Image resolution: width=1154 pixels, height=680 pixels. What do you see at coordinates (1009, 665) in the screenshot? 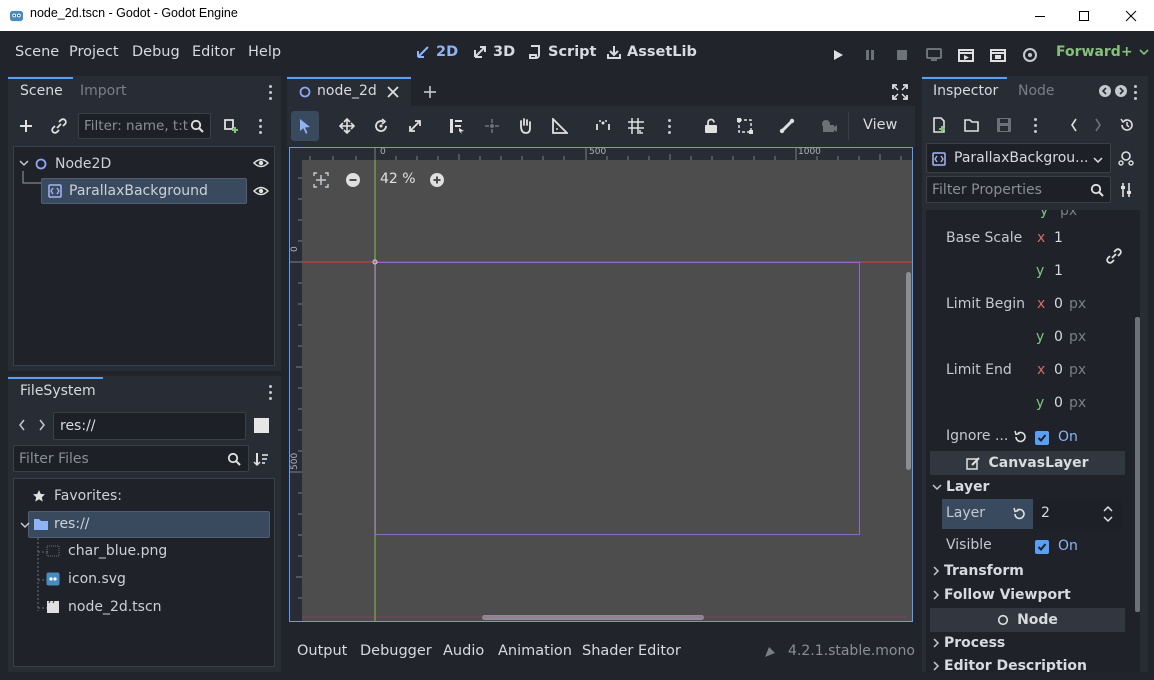
I see `editor-description-group-header: Editor Description` at bounding box center [1009, 665].